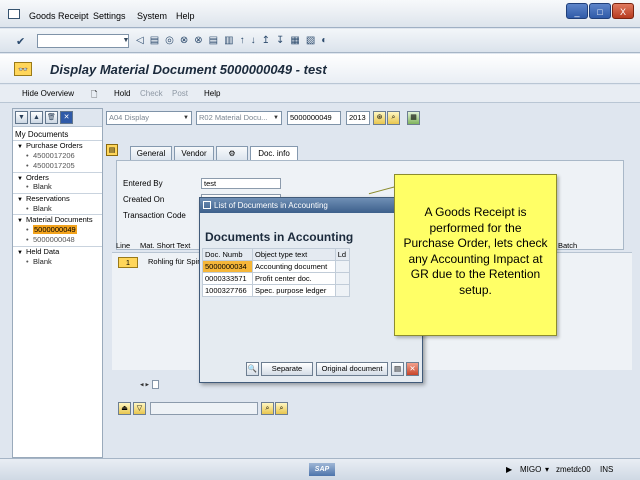 Image resolution: width=640 pixels, height=480 pixels. I want to click on tree-group: ▼ Reservations, so click(57, 198).